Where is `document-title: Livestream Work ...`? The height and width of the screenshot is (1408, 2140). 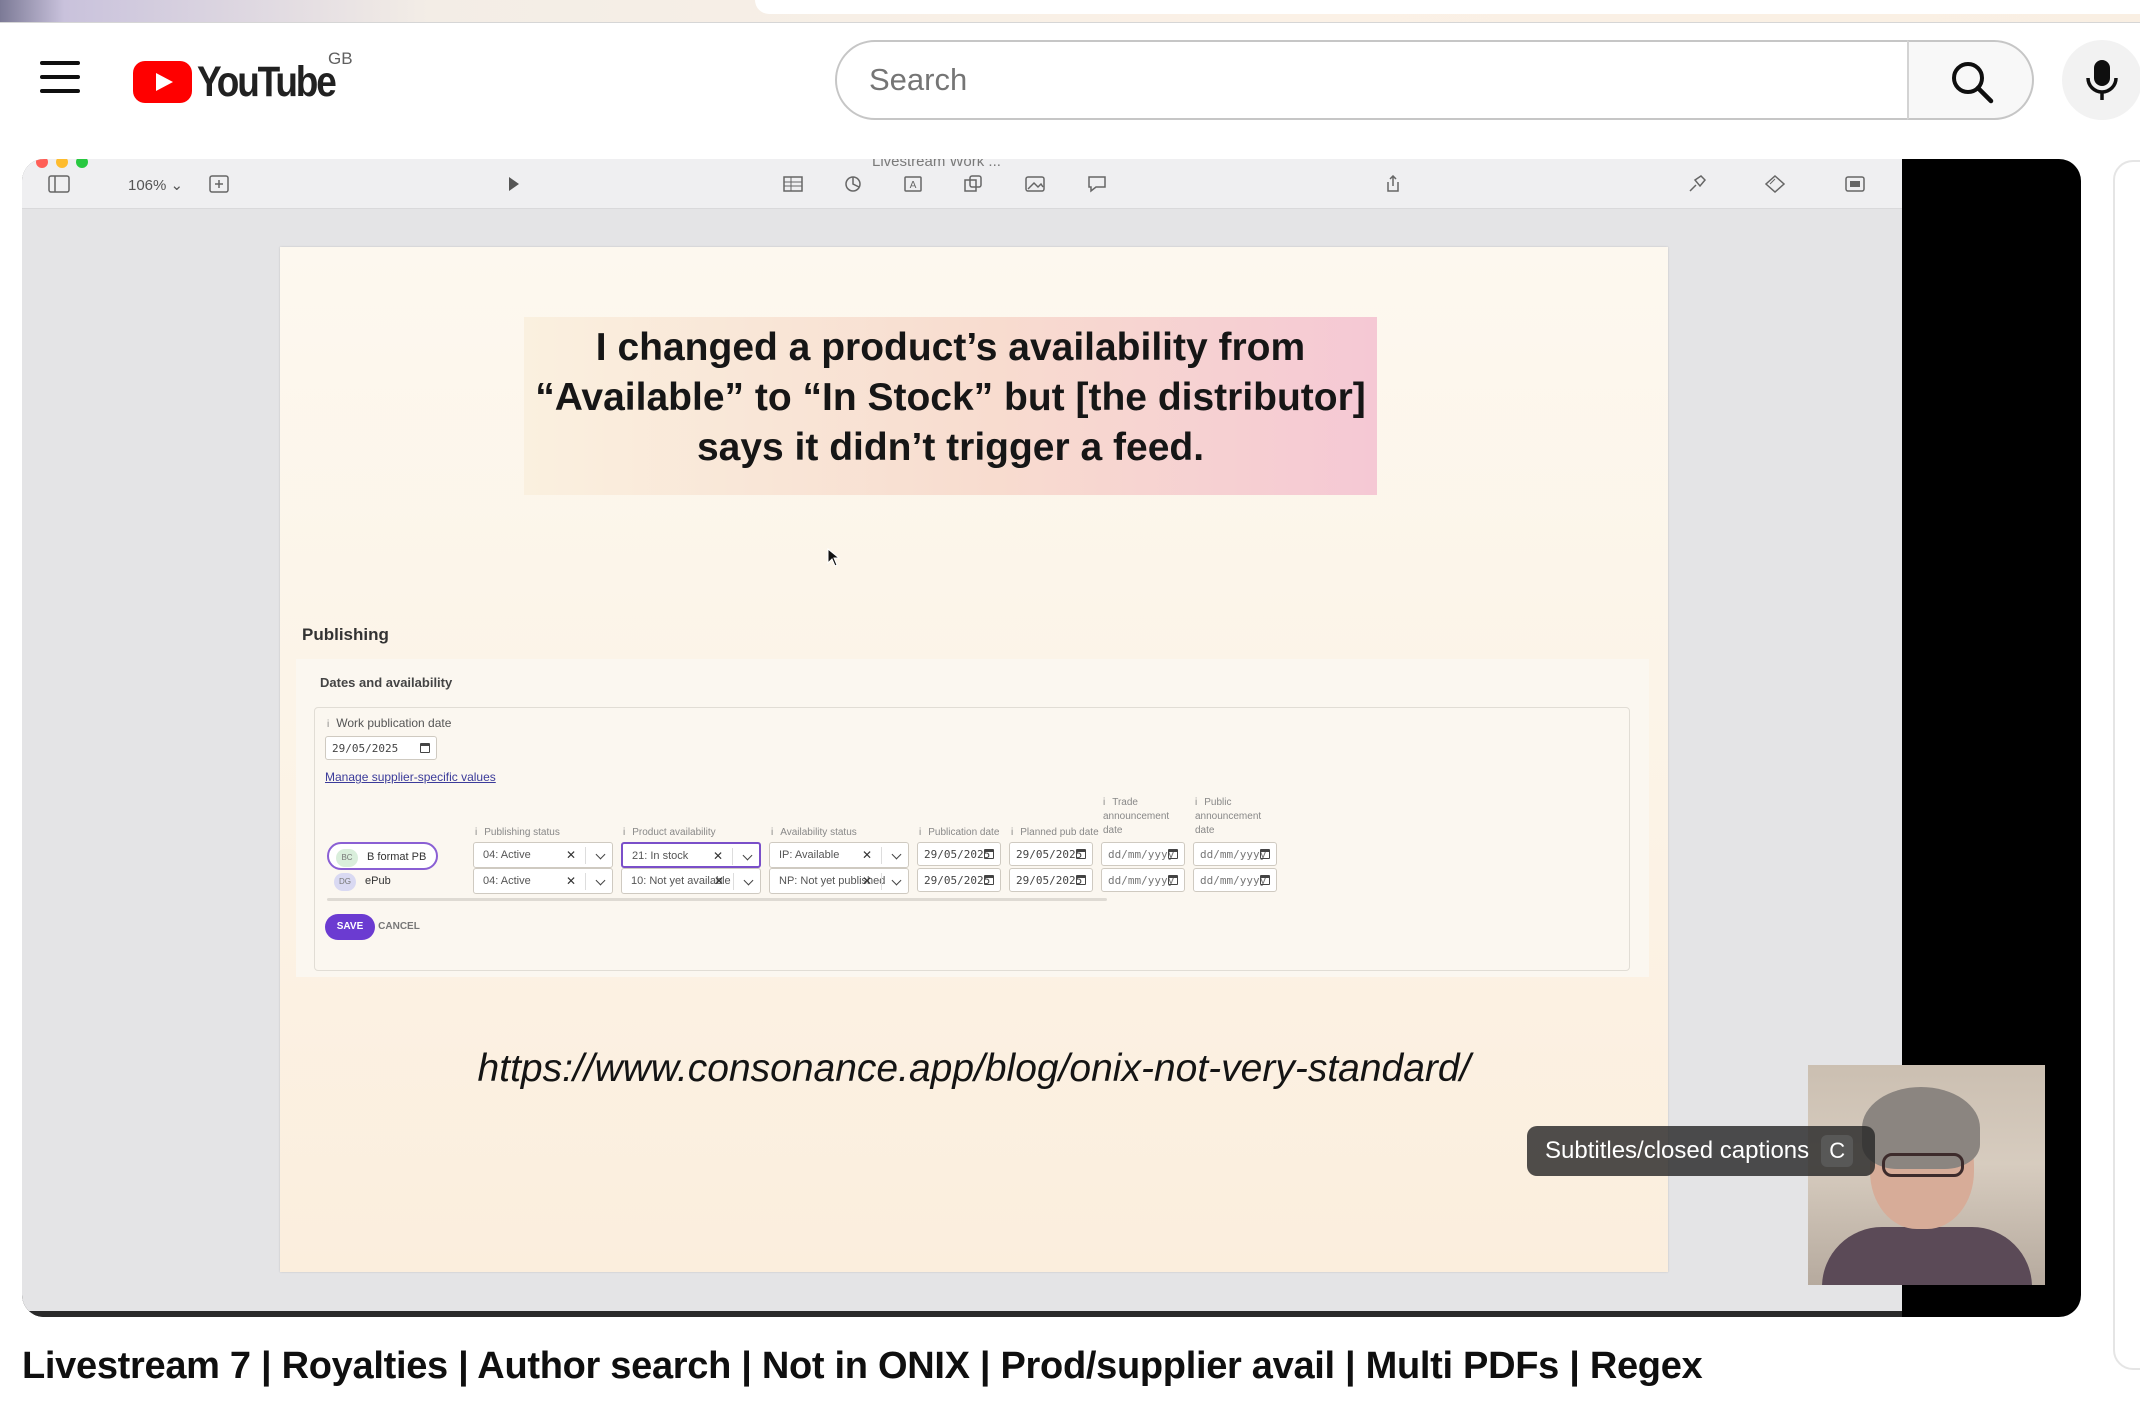 document-title: Livestream Work ... is located at coordinates (936, 164).